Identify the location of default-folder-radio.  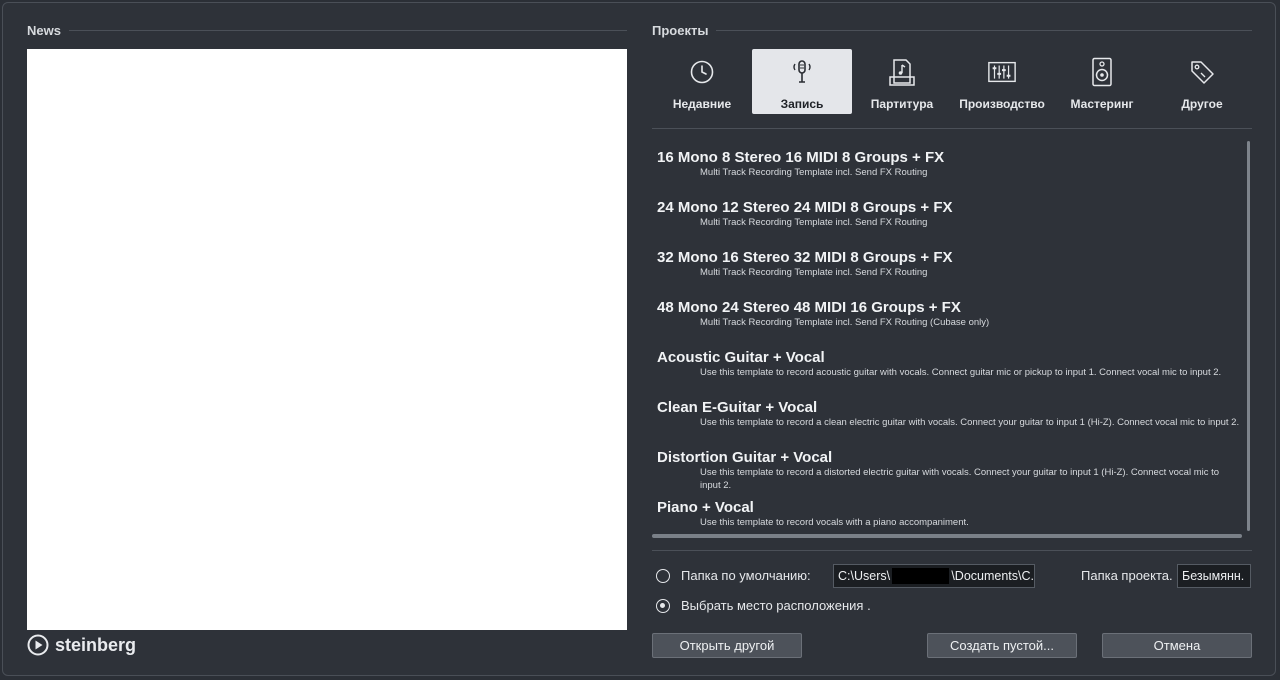
(663, 575).